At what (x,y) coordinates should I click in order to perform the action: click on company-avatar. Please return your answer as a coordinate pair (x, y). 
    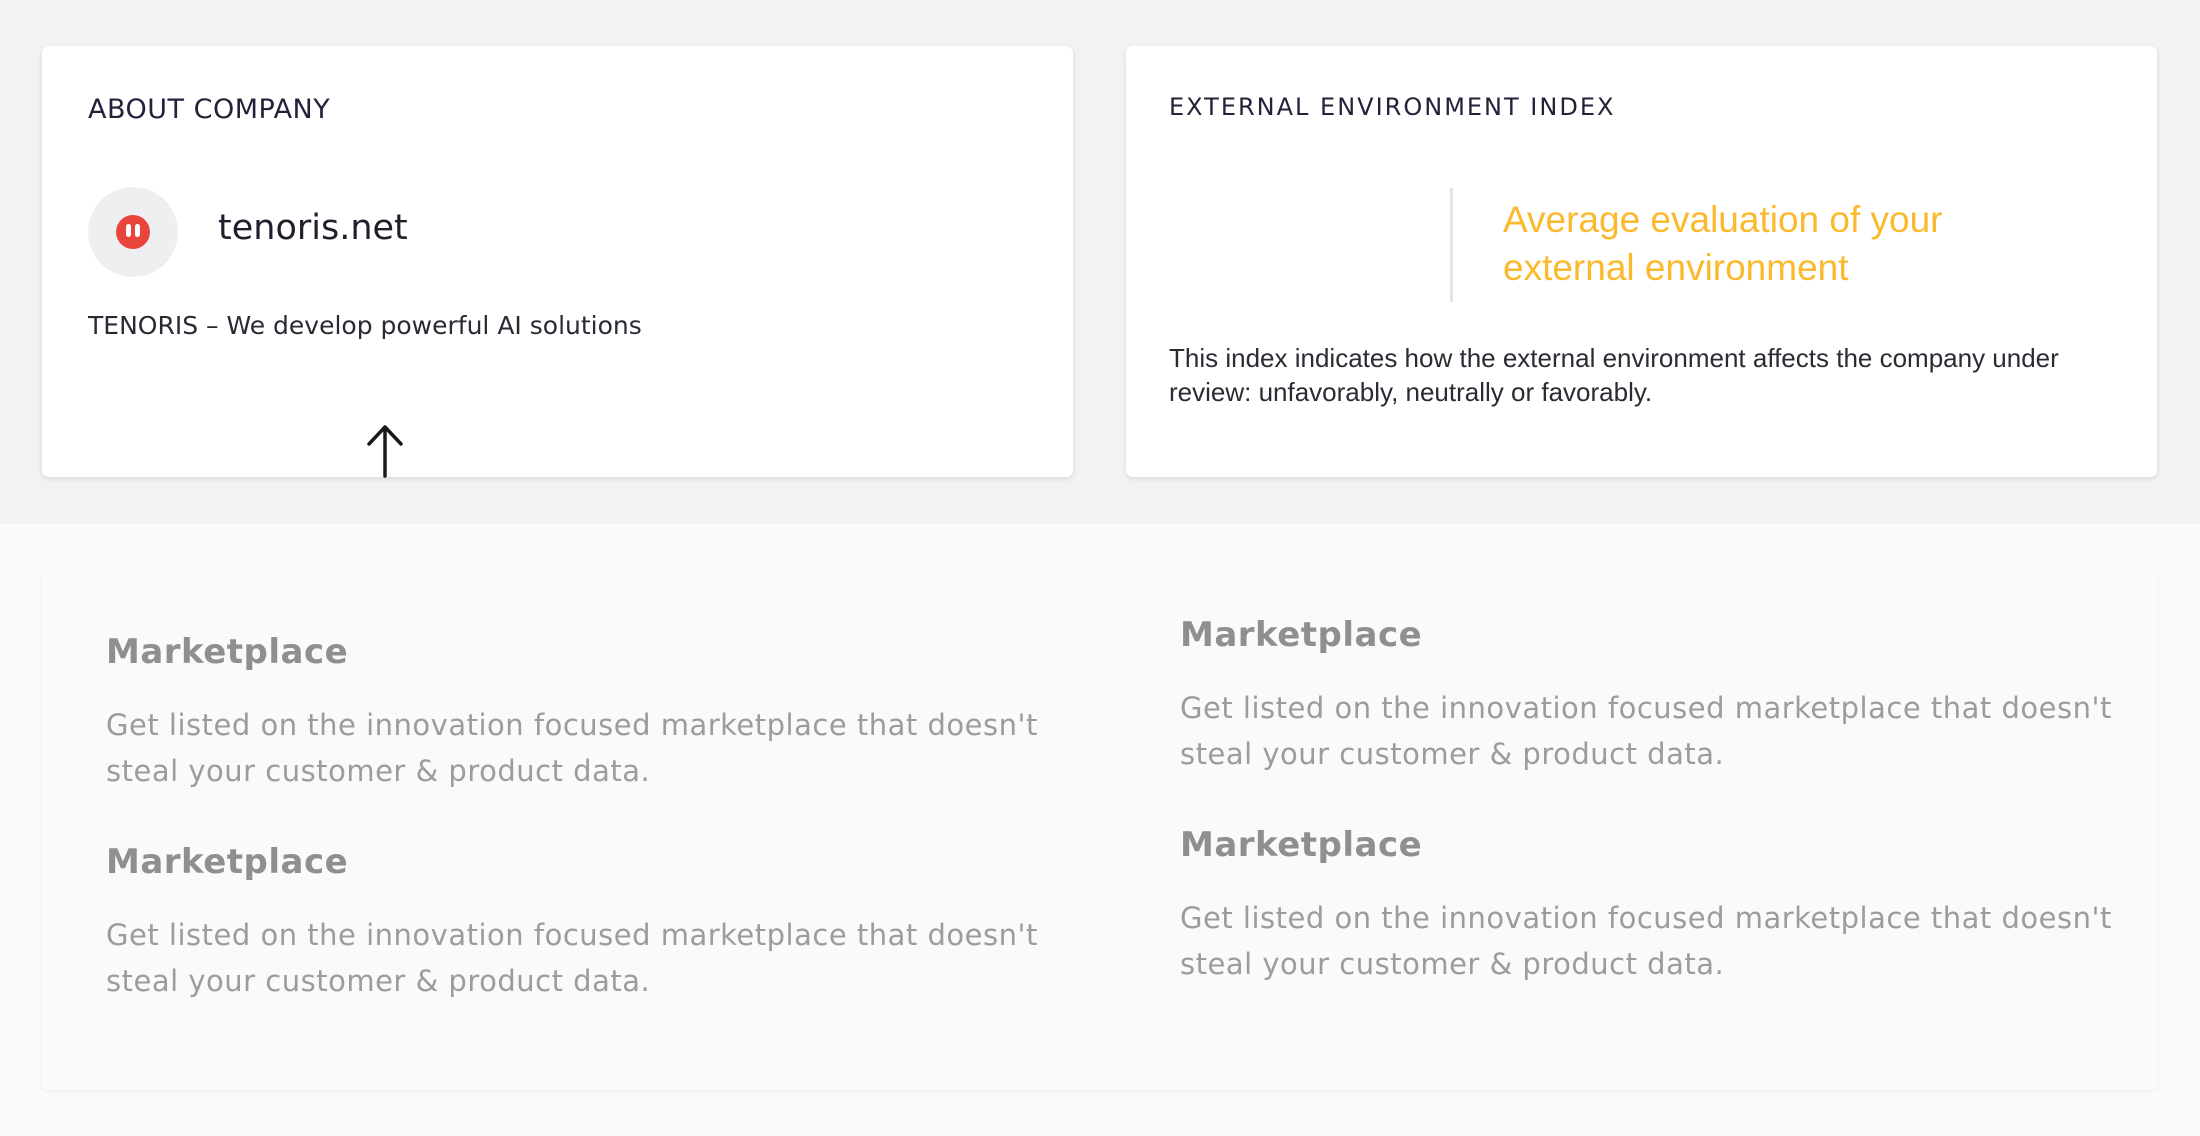
    Looking at the image, I should click on (133, 232).